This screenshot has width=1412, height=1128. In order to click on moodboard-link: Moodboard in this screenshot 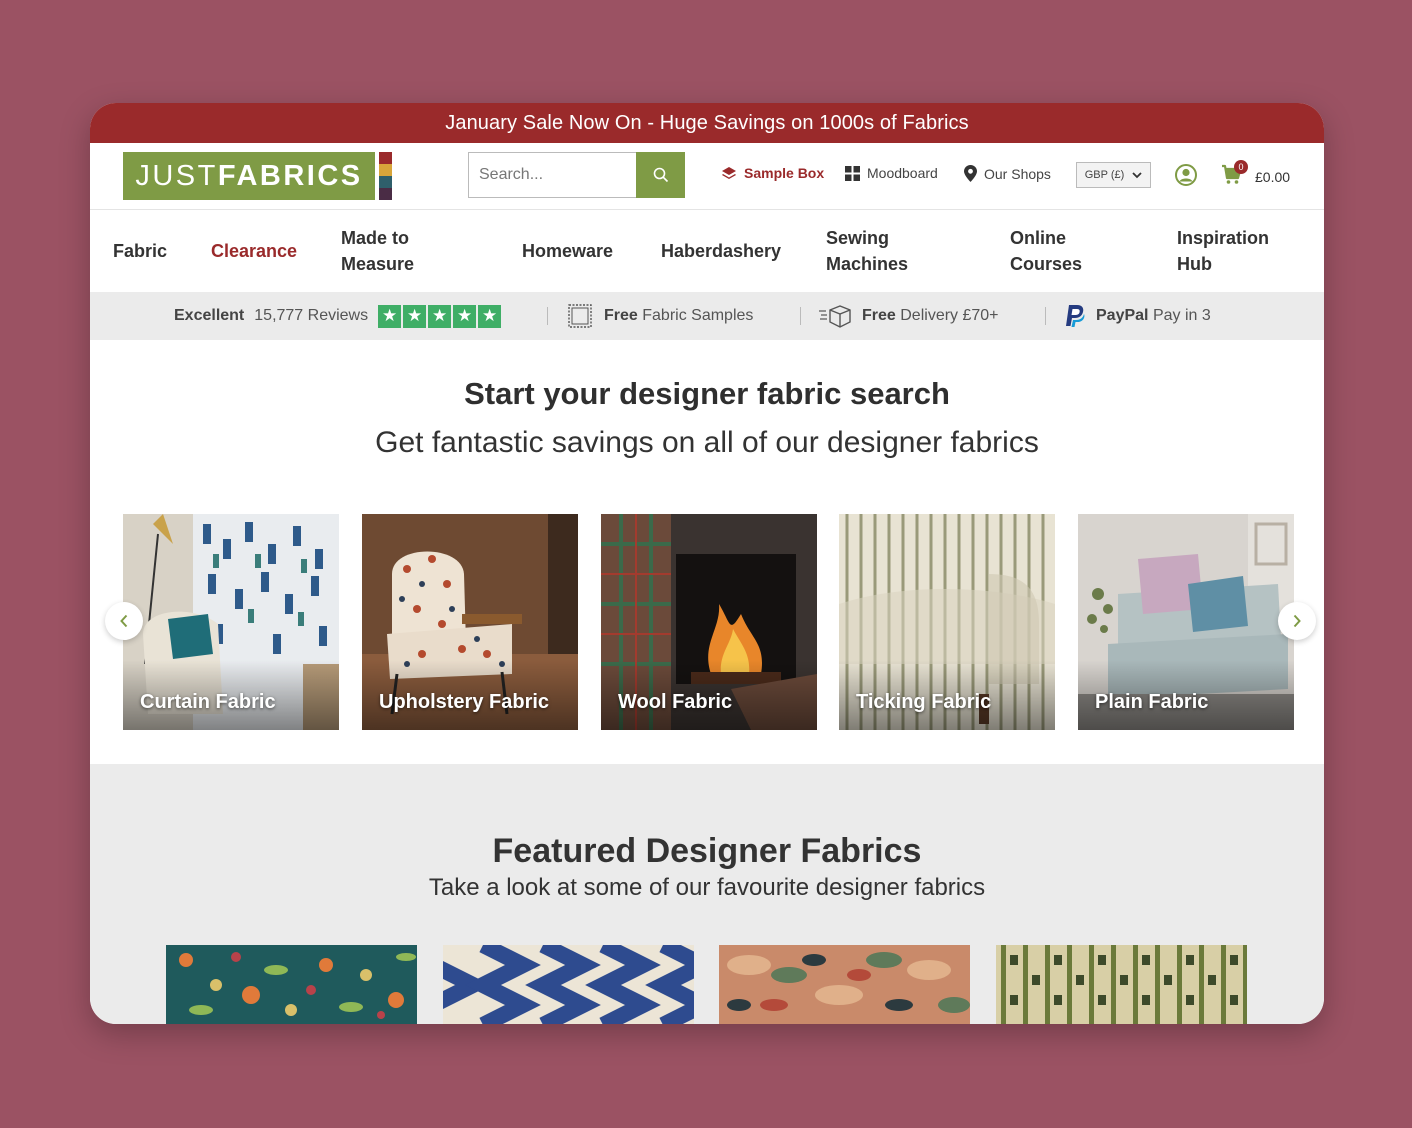, I will do `click(891, 173)`.